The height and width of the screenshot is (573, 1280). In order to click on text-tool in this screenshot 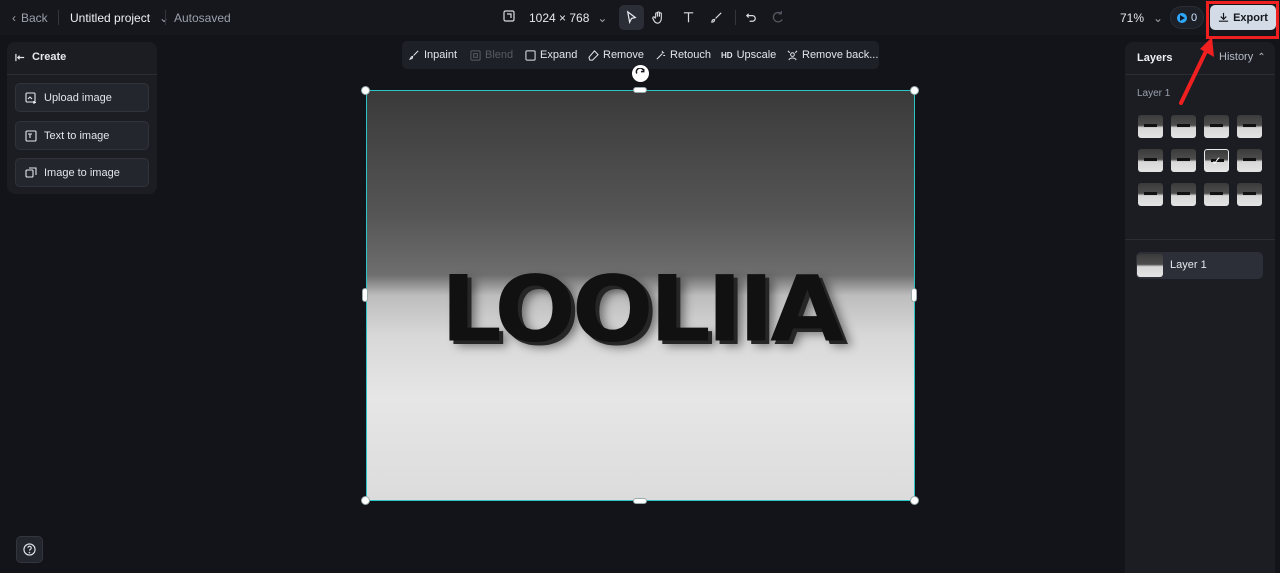, I will do `click(688, 17)`.